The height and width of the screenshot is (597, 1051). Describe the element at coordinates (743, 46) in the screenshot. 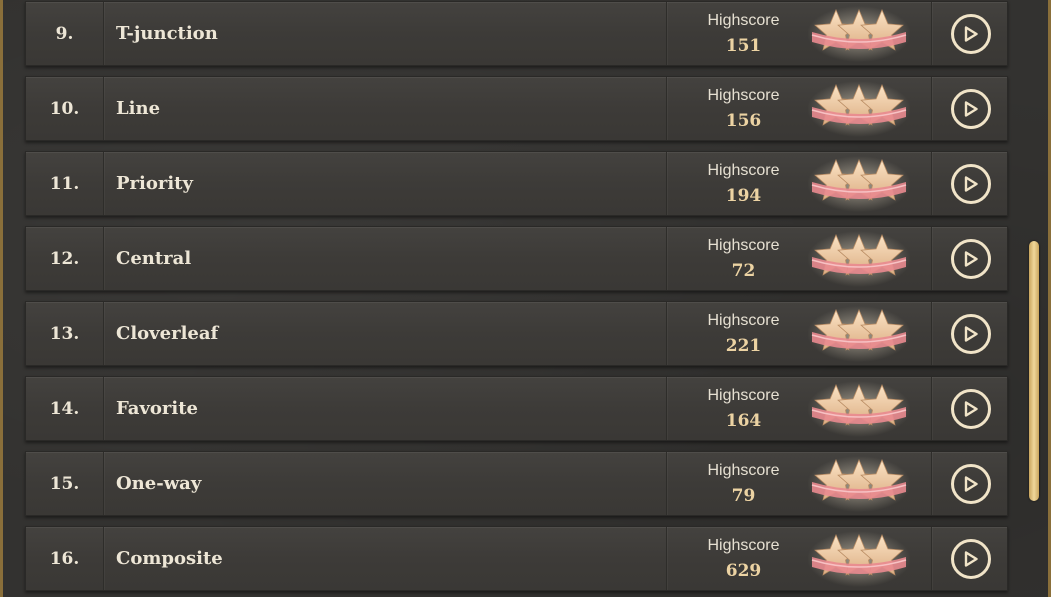

I see `highscore-value: 151` at that location.